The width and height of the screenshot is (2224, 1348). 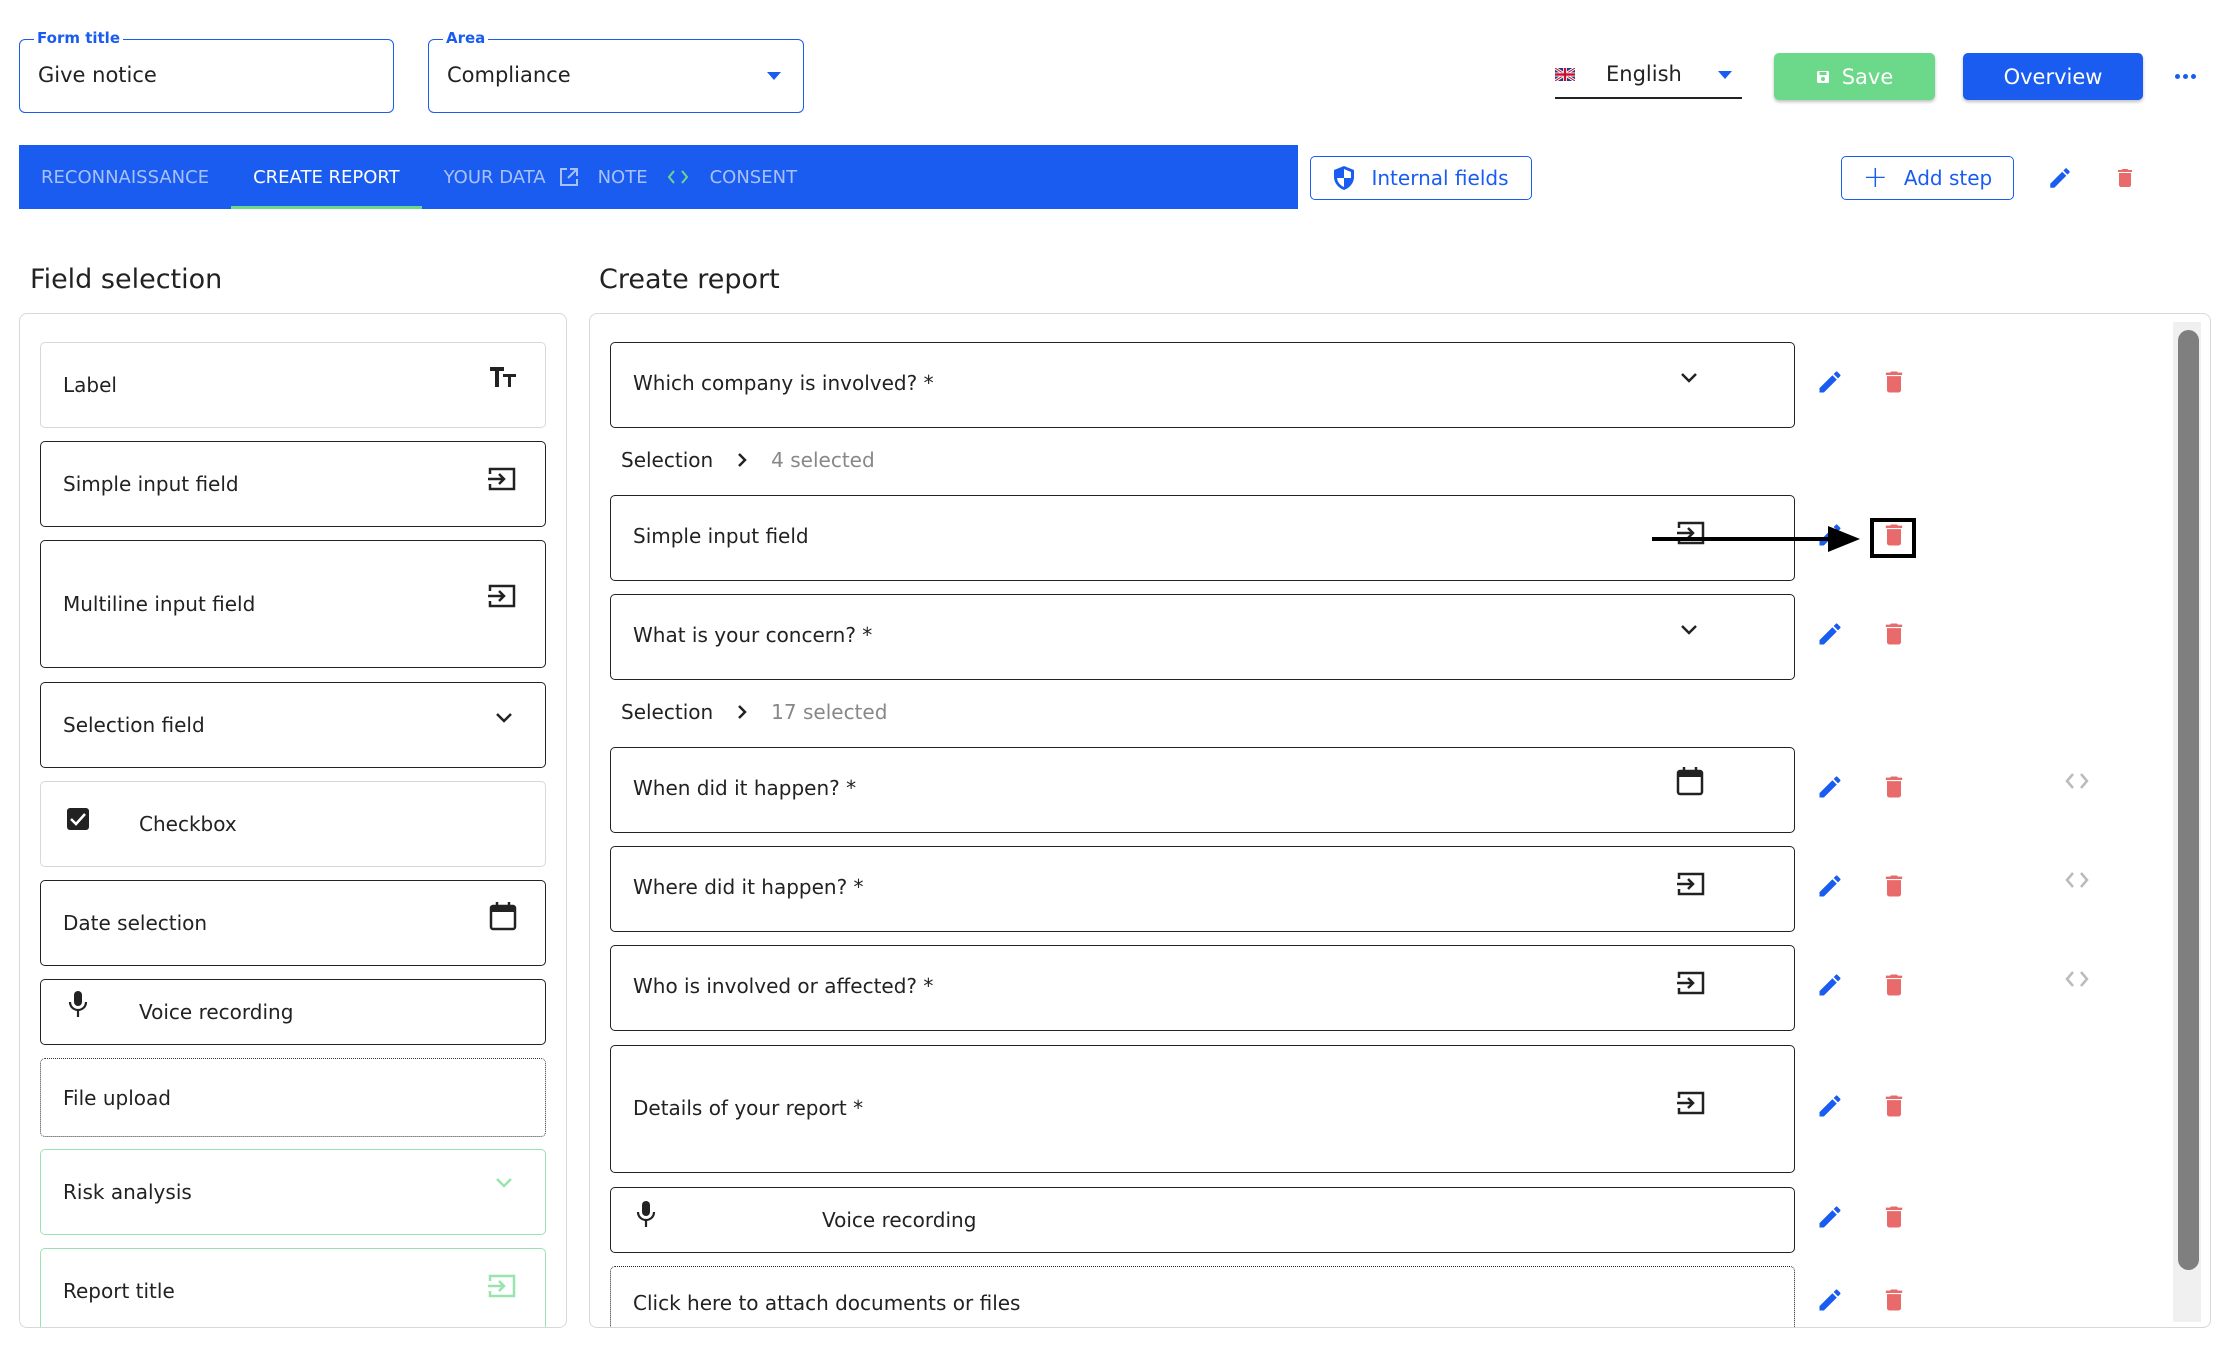 I want to click on edit-step-button, so click(x=2060, y=178).